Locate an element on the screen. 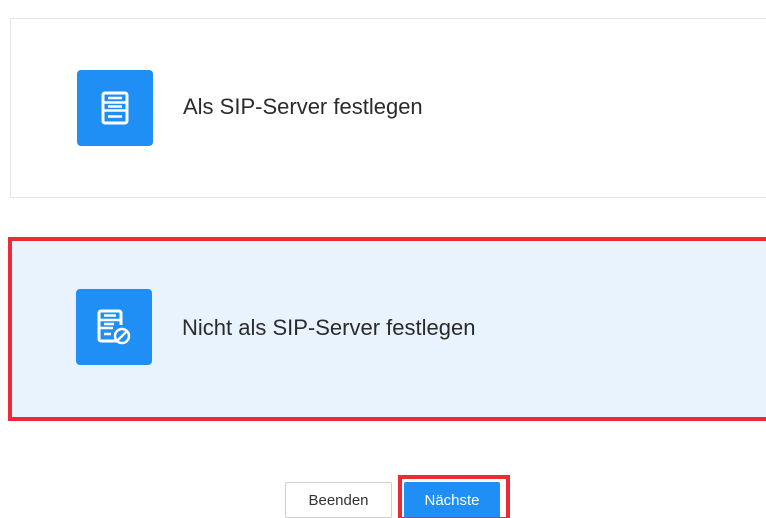 The width and height of the screenshot is (766, 518). server-blocked-icon is located at coordinates (114, 327).